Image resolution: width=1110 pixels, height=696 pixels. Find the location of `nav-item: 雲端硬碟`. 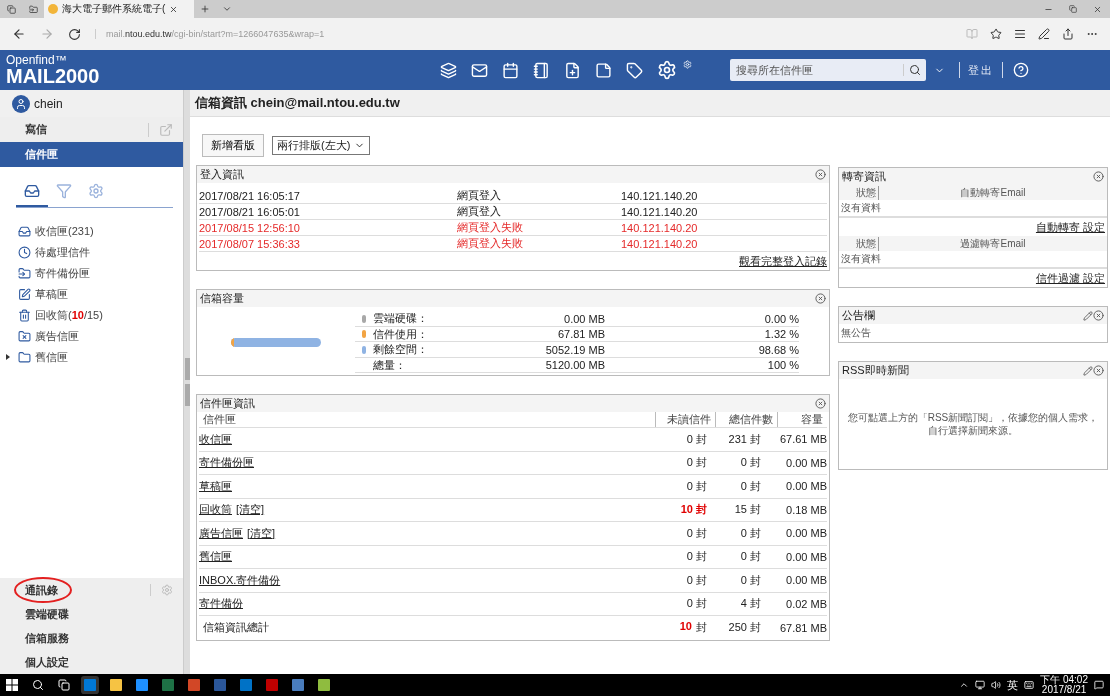

nav-item: 雲端硬碟 is located at coordinates (104, 614).